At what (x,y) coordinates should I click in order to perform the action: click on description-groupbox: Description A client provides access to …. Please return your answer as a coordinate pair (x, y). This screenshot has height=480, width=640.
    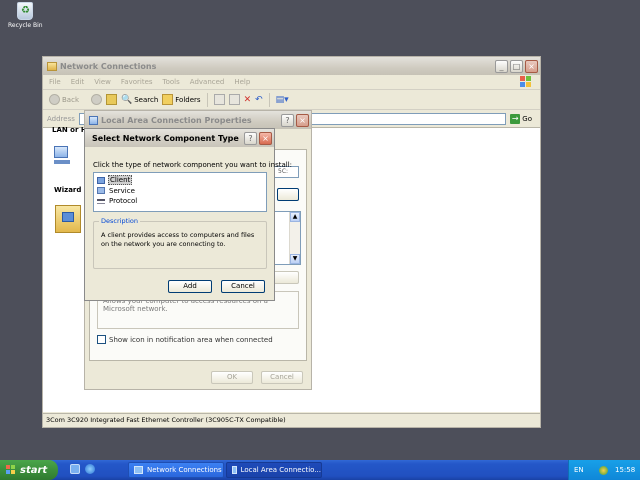
    Looking at the image, I should click on (180, 243).